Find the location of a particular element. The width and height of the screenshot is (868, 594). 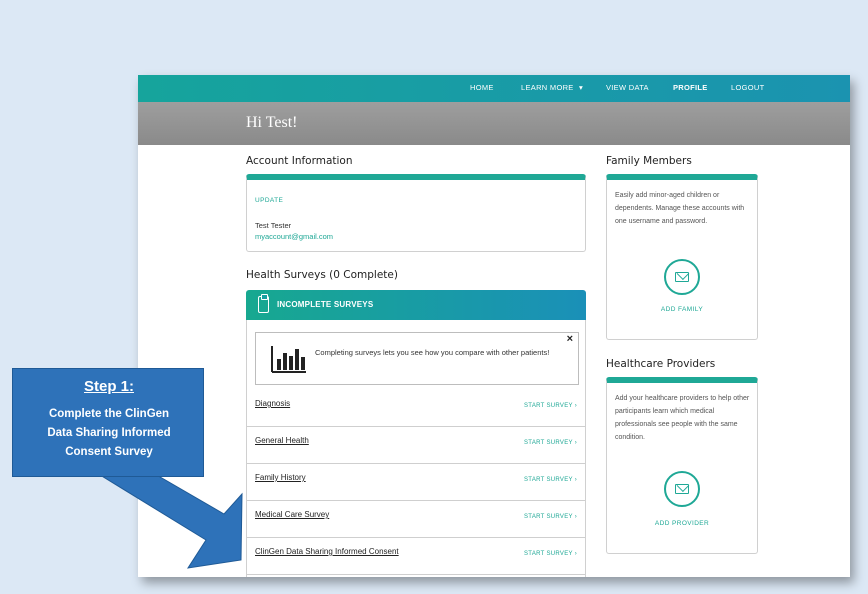

step-callout-line-1: Complete the ClinGen is located at coordinates (109, 414).